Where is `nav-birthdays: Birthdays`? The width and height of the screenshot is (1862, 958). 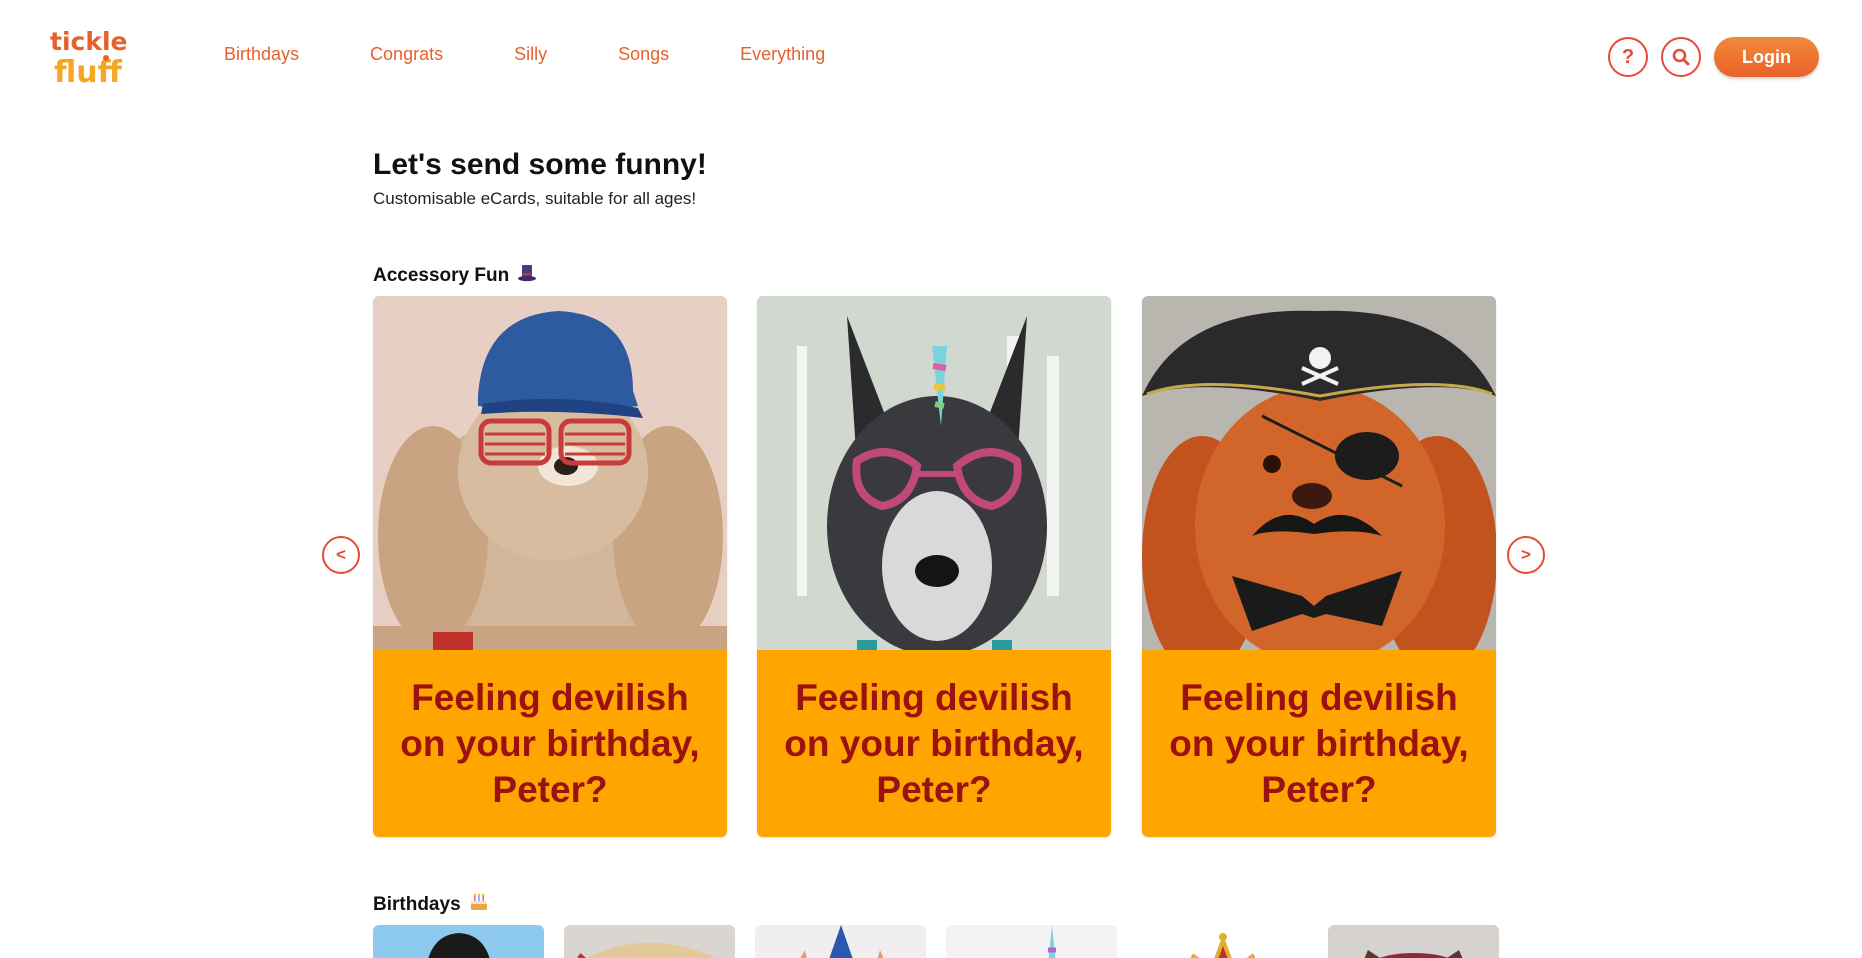 nav-birthdays: Birthdays is located at coordinates (261, 54).